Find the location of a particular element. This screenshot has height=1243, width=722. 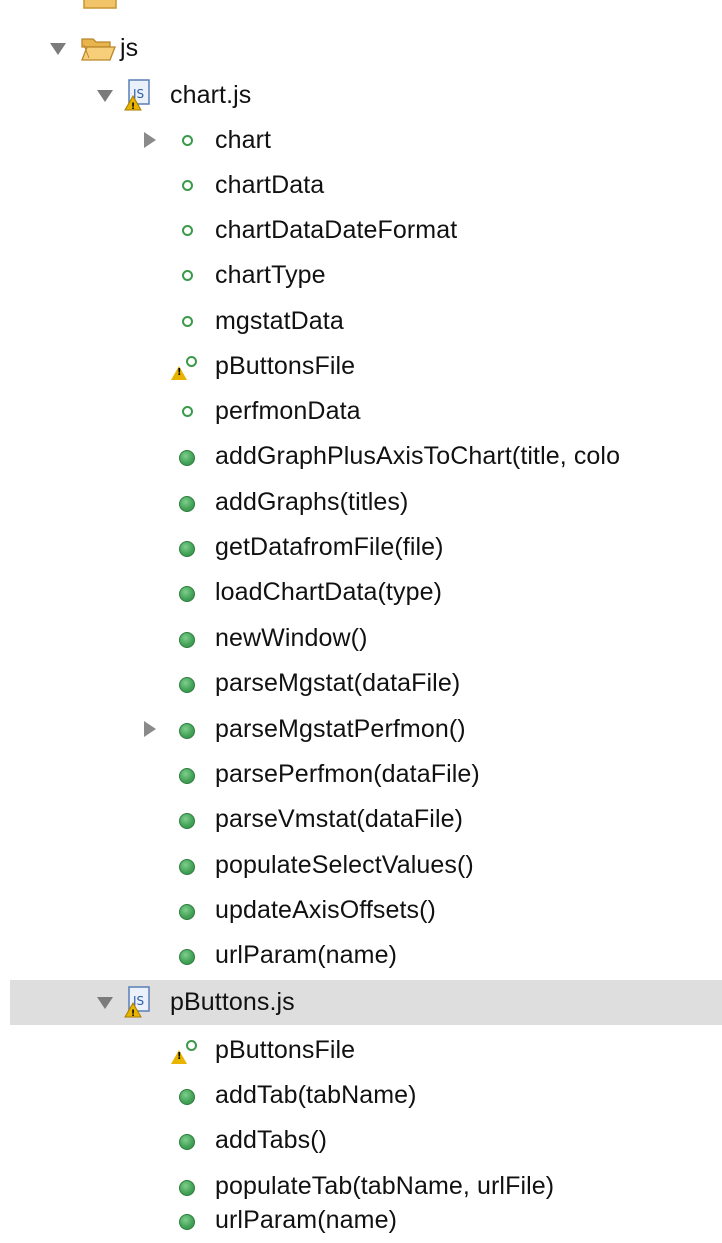

tree-row-method: addGraphPlusAxisToChart(title, colo is located at coordinates (361, 456).